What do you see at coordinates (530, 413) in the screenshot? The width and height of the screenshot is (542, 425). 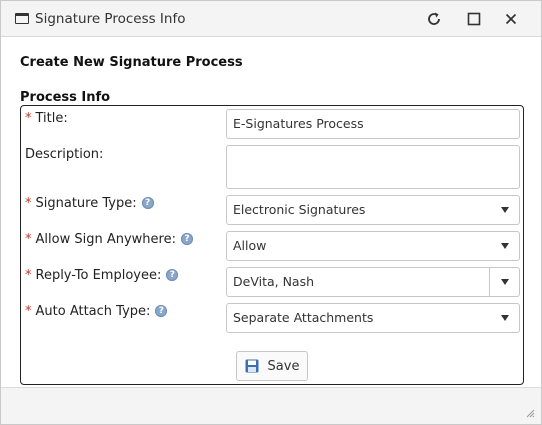 I see `resize-grip-icon` at bounding box center [530, 413].